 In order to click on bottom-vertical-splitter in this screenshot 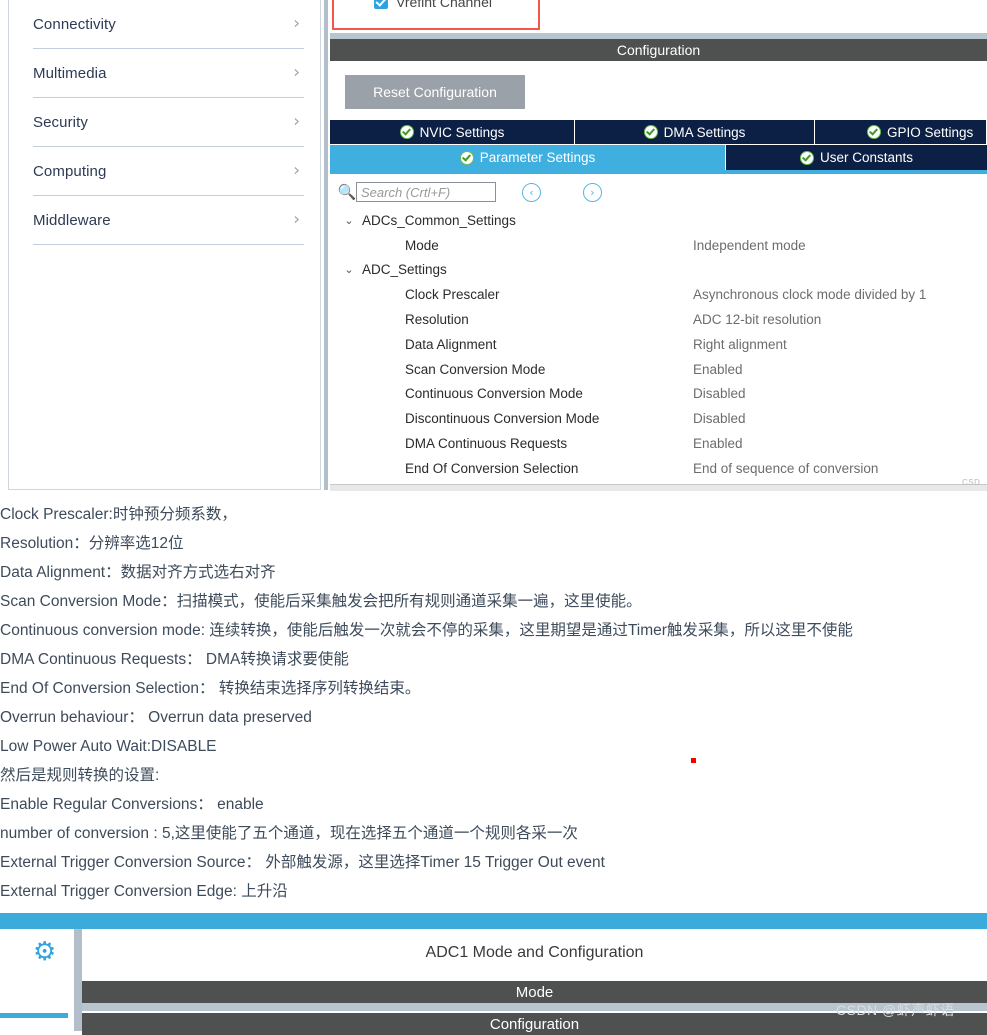, I will do `click(78, 980)`.